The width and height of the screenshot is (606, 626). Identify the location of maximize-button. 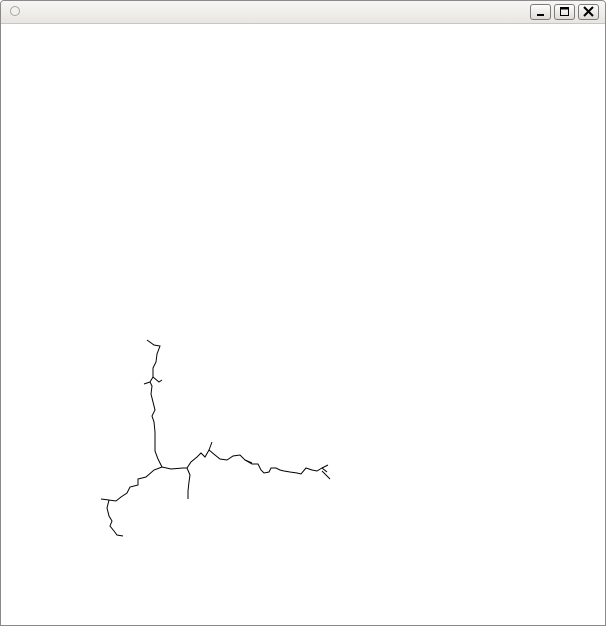
(564, 12).